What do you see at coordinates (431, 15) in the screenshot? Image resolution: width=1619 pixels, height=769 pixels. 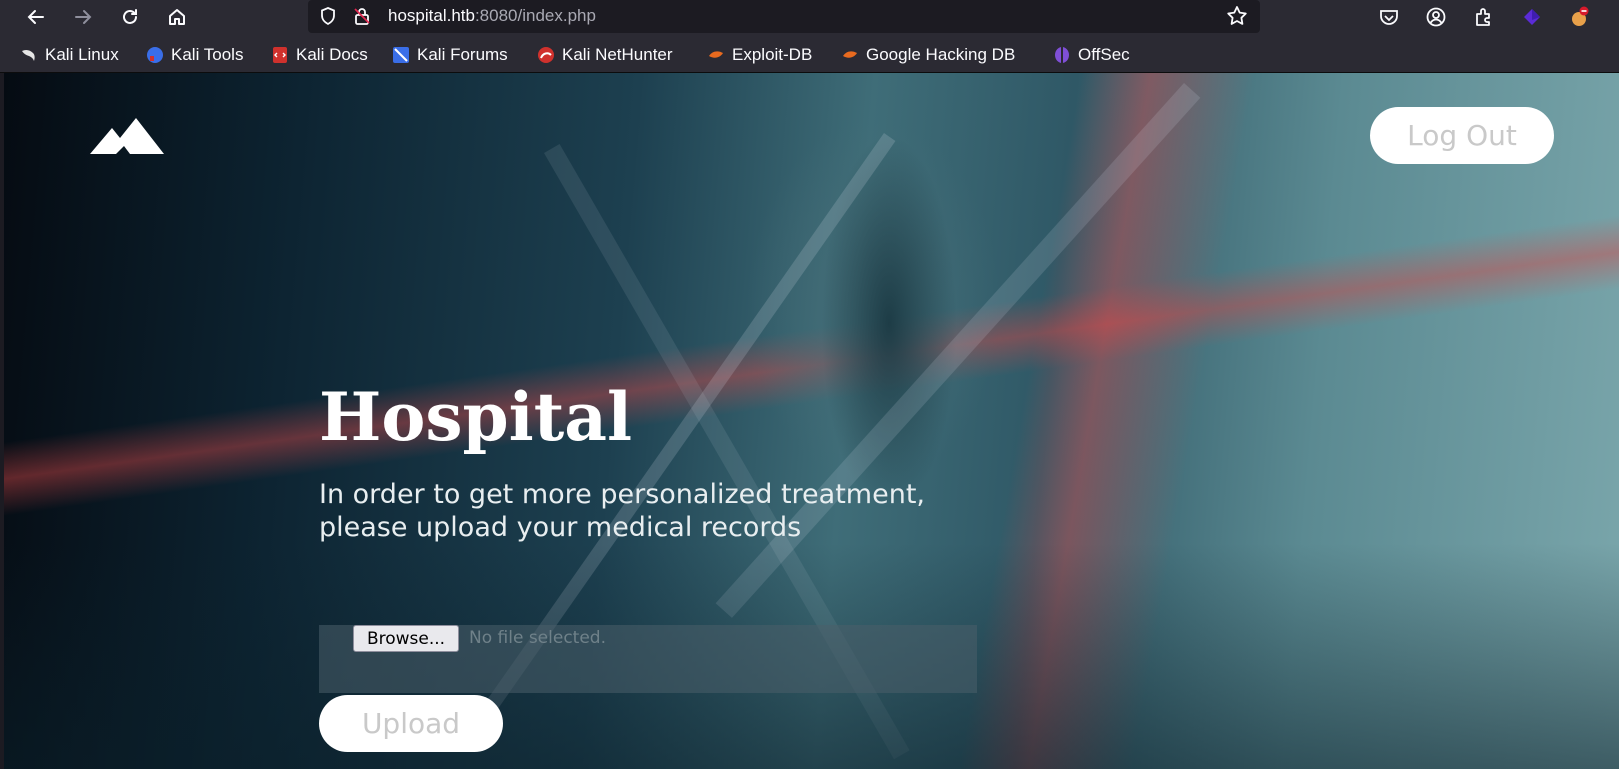 I see `url-host: hospital.htb` at bounding box center [431, 15].